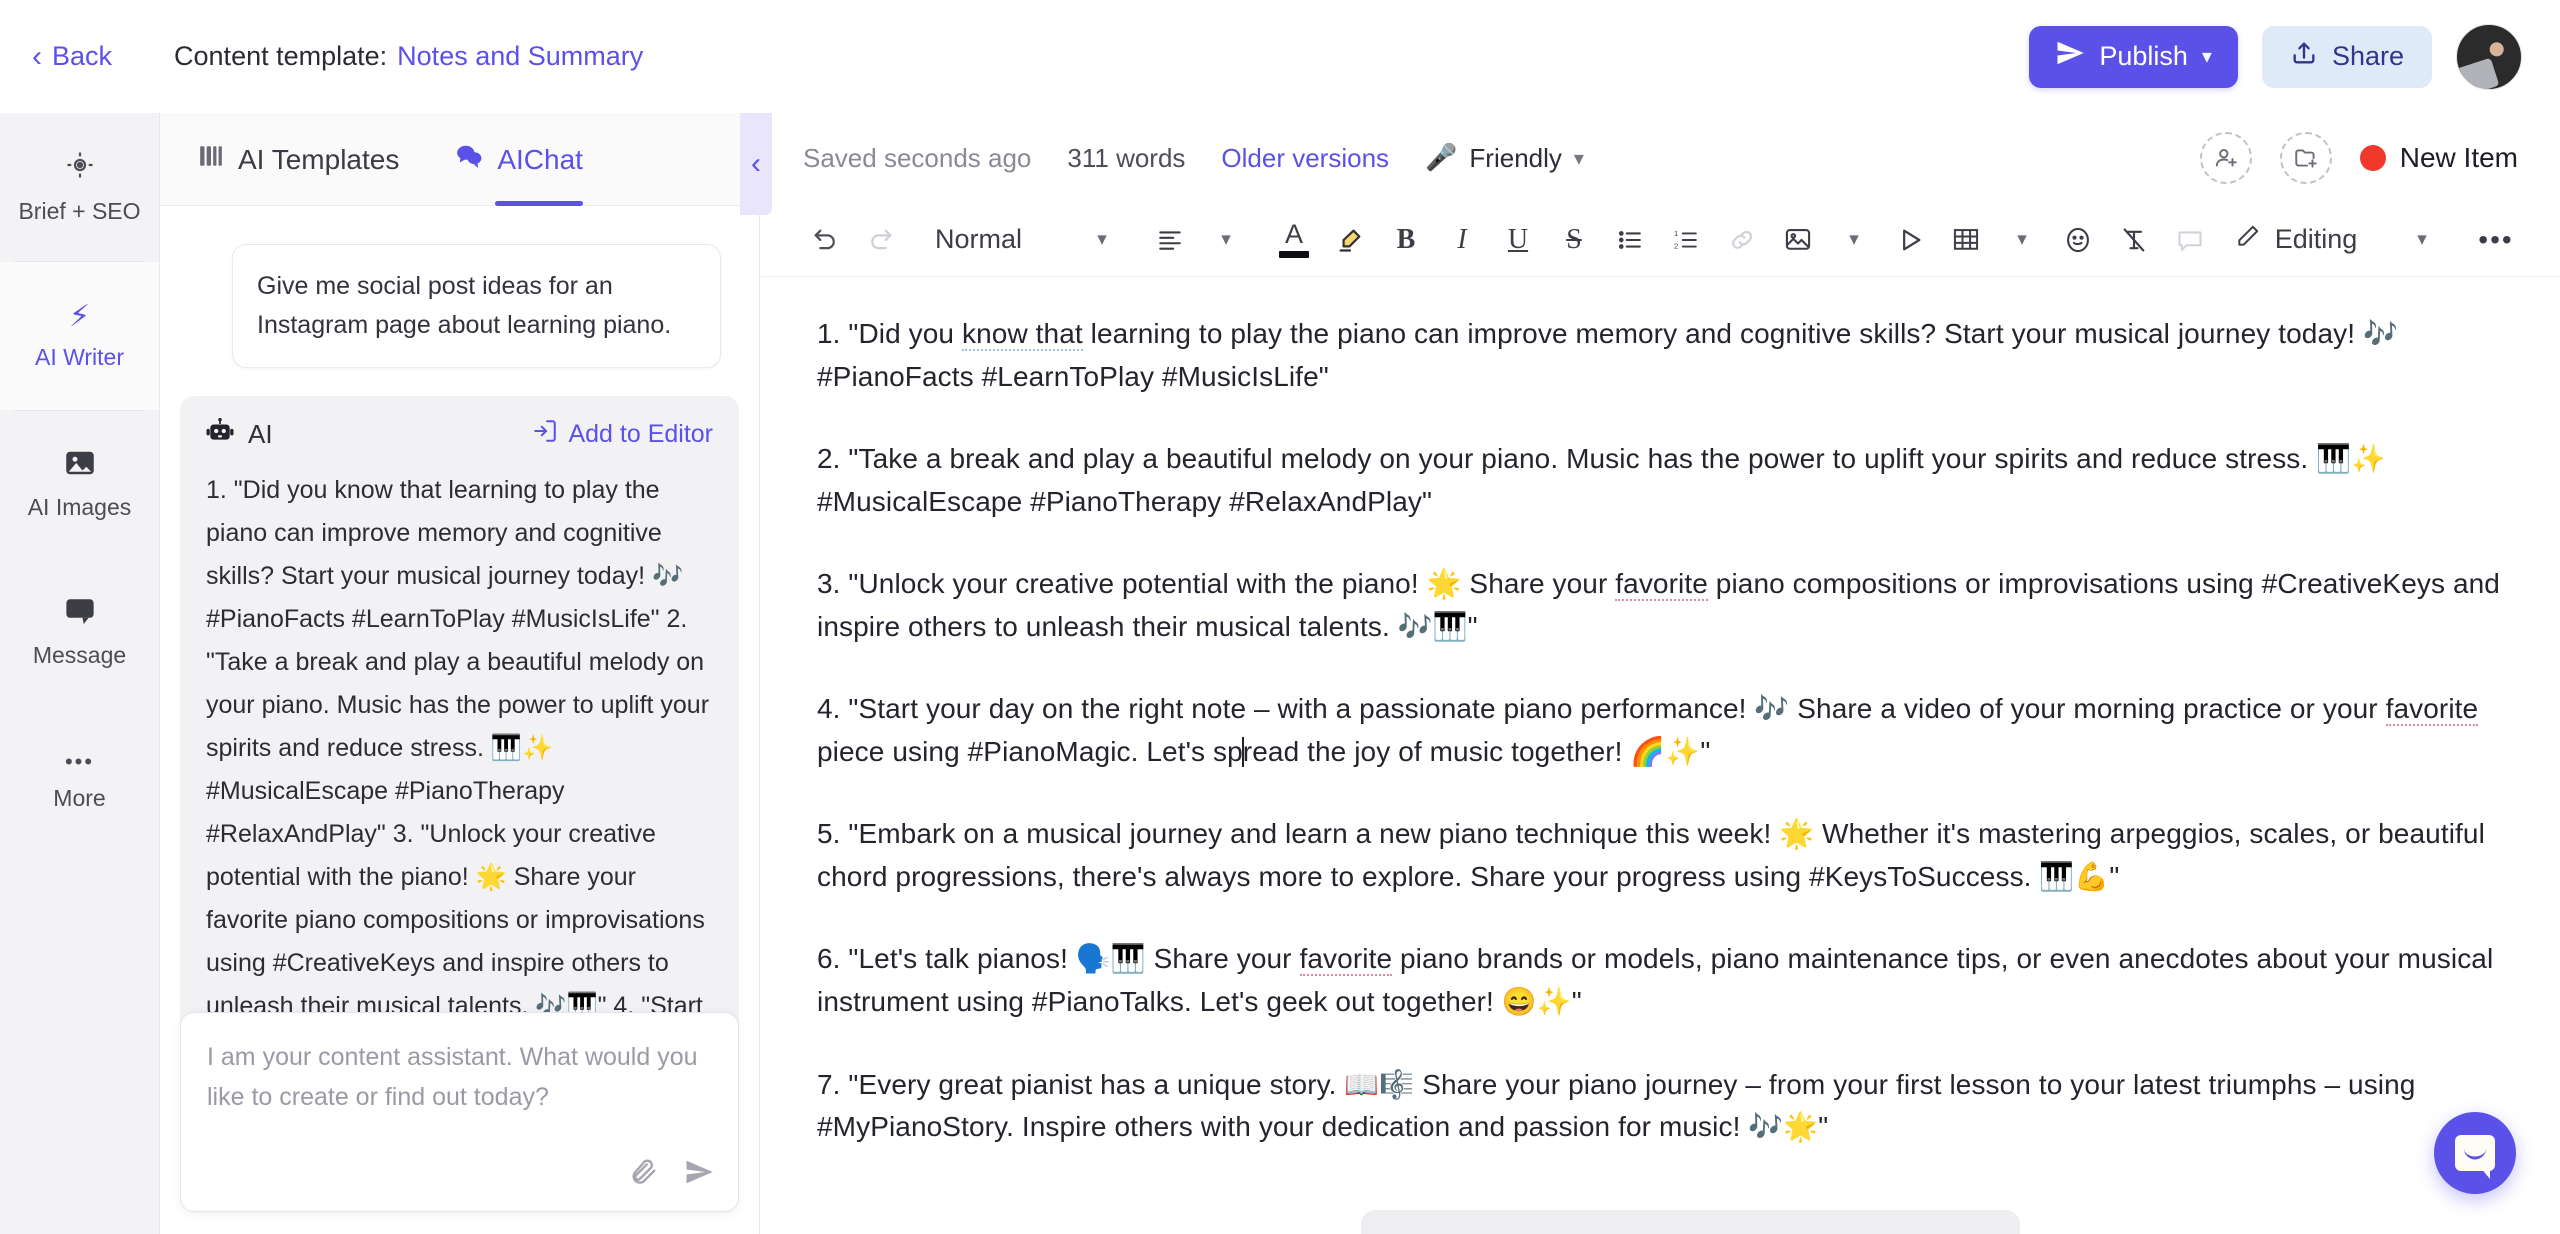 The width and height of the screenshot is (2560, 1234). What do you see at coordinates (2422, 240) in the screenshot?
I see `editing-mode-caret: ▾` at bounding box center [2422, 240].